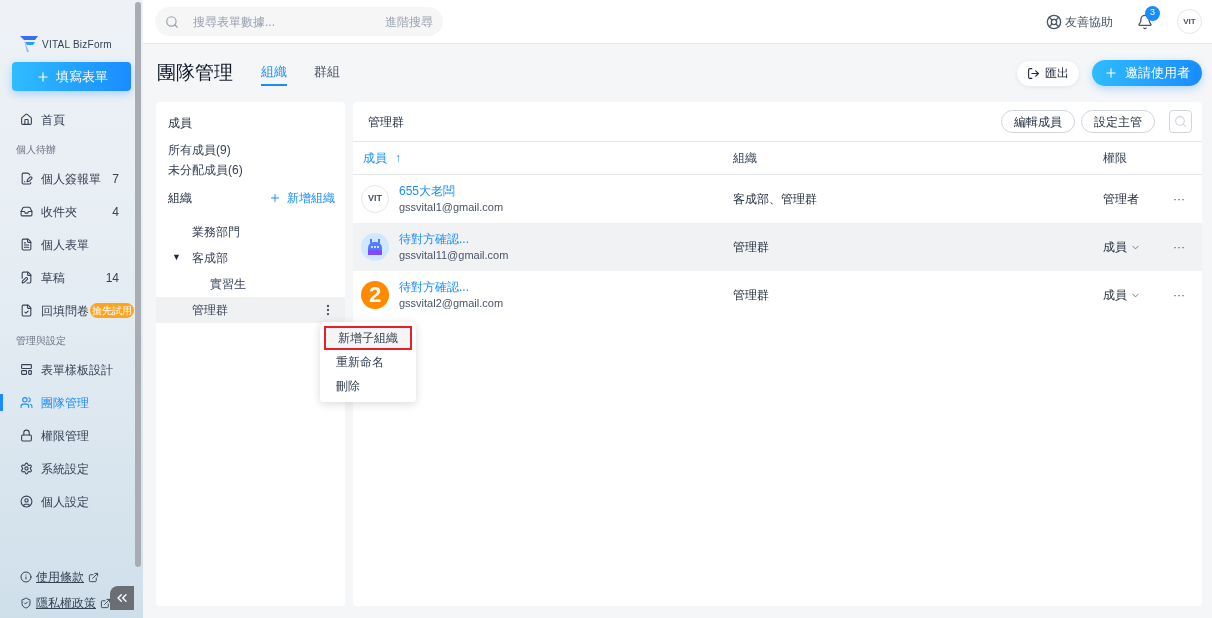 Image resolution: width=1212 pixels, height=618 pixels. Describe the element at coordinates (112, 278) in the screenshot. I see `count: 14` at that location.